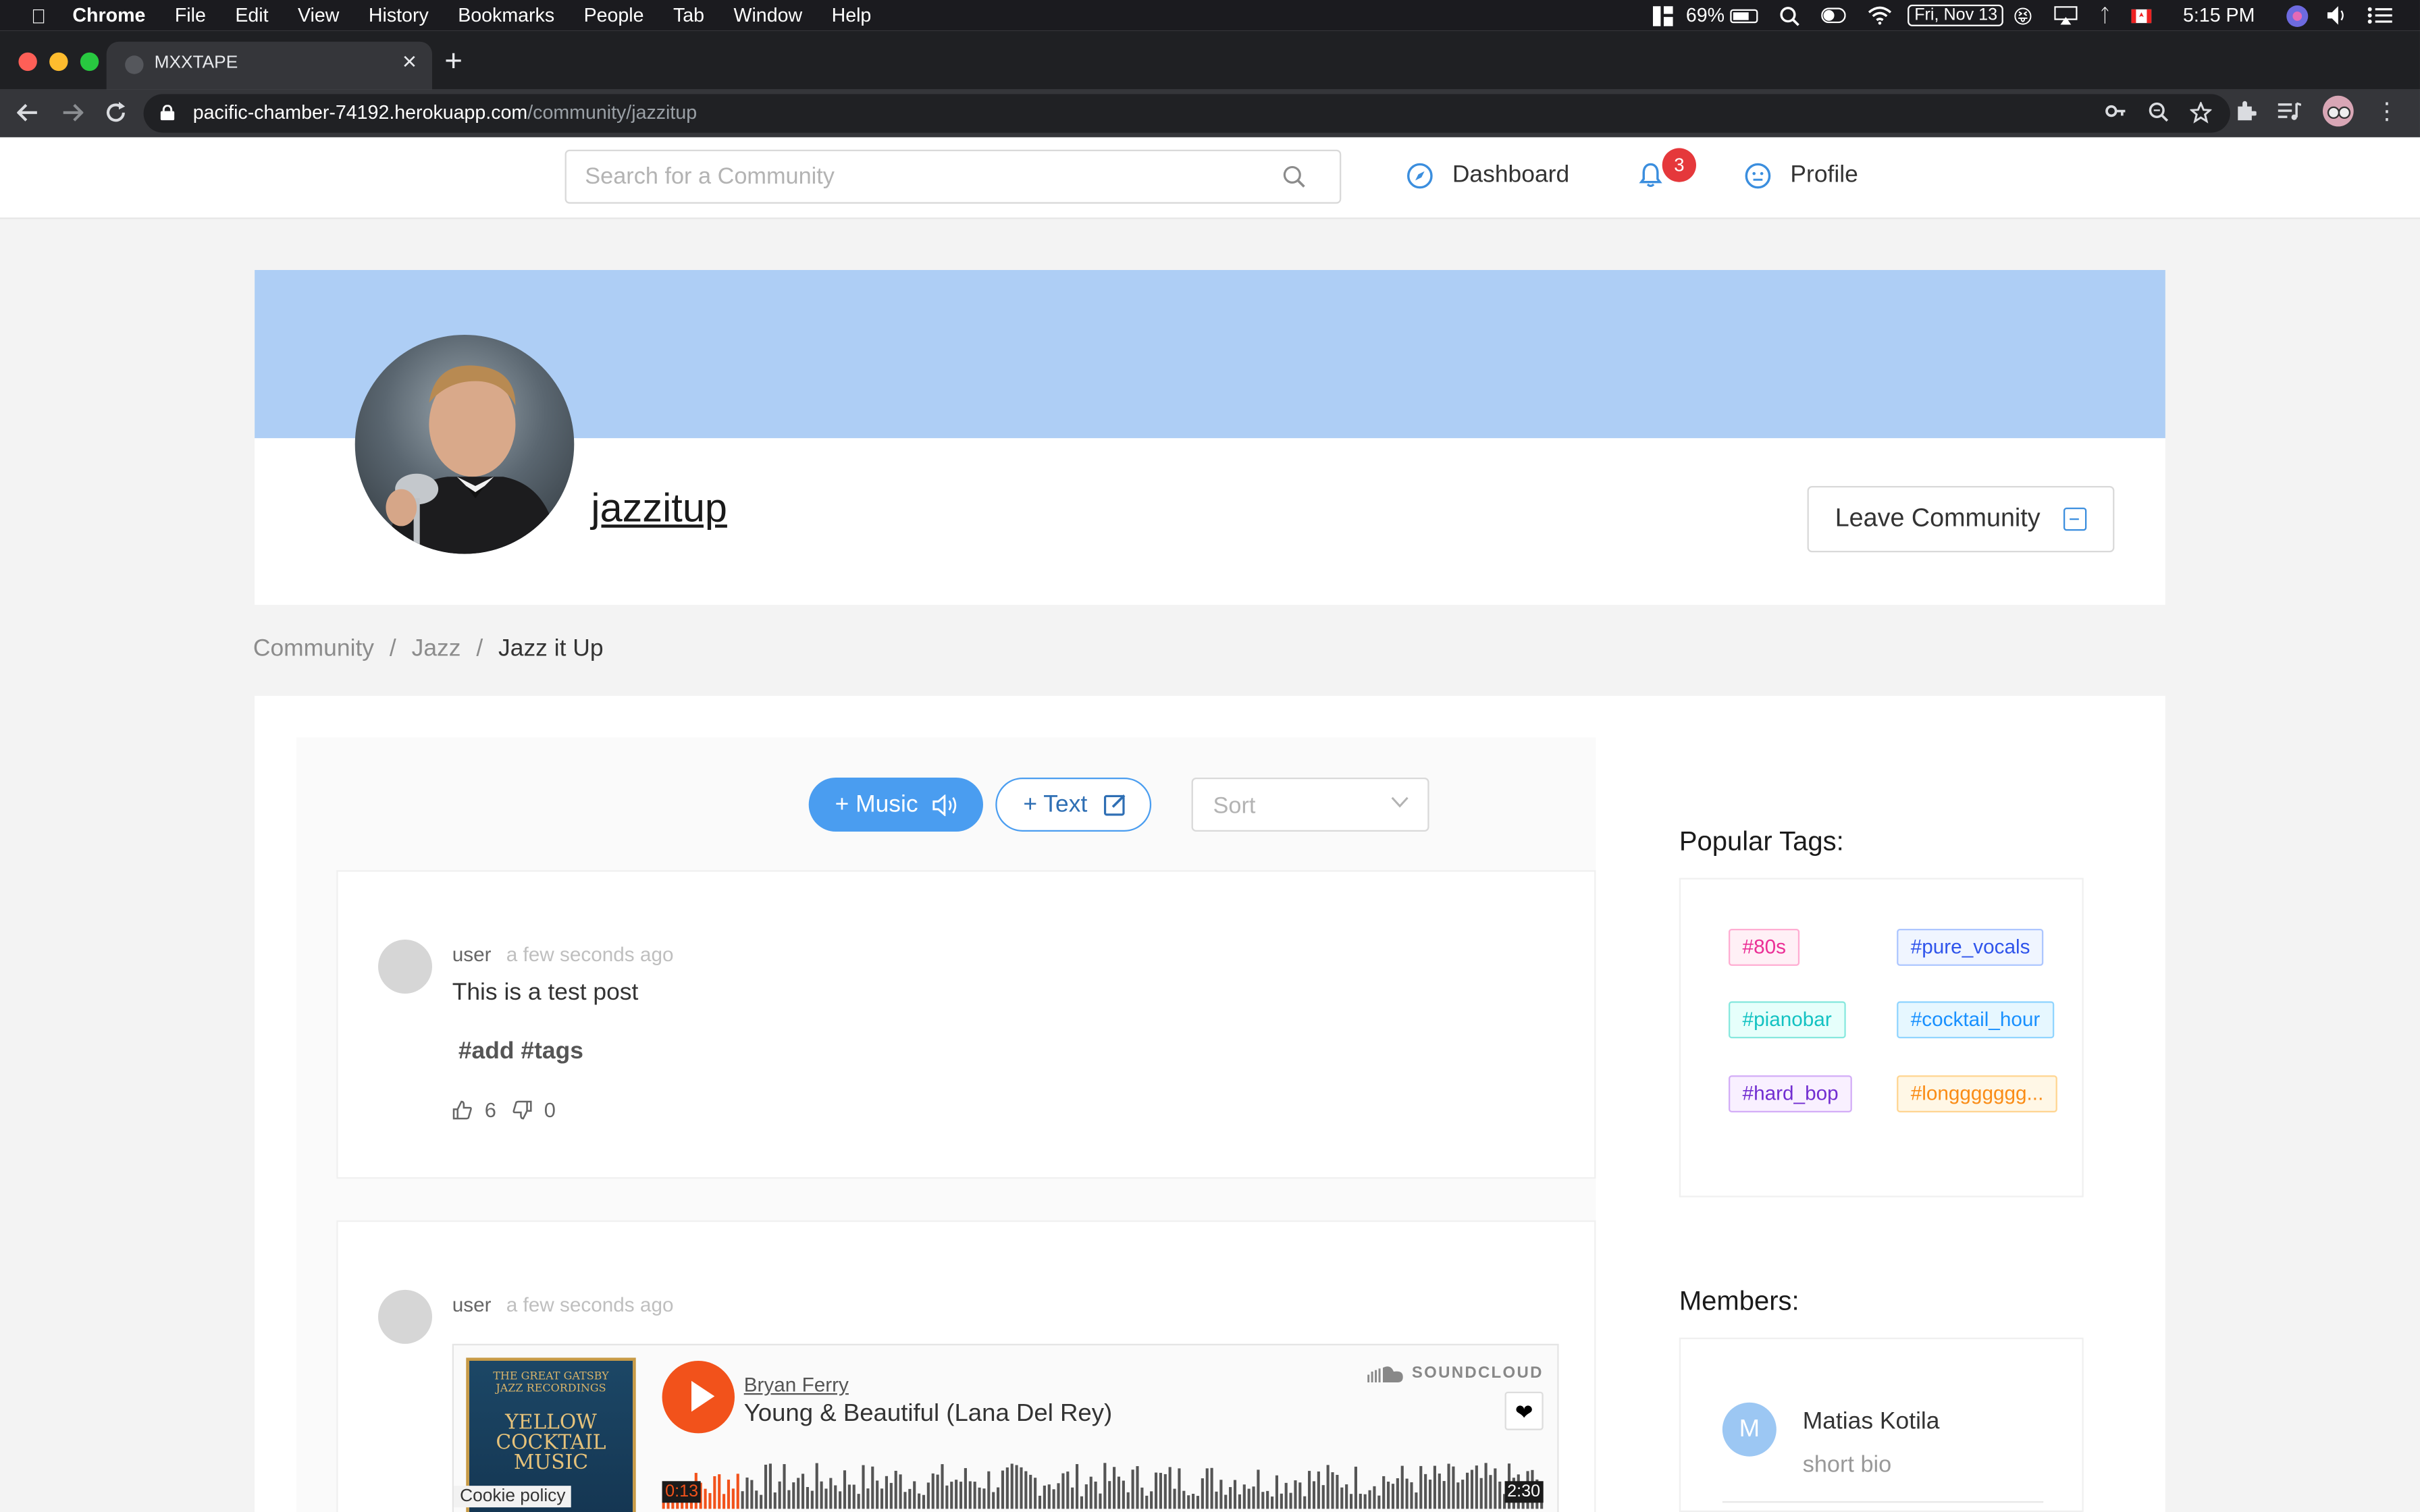 The image size is (2420, 1512). Describe the element at coordinates (522, 1110) in the screenshot. I see `thumbs-down-icon` at that location.